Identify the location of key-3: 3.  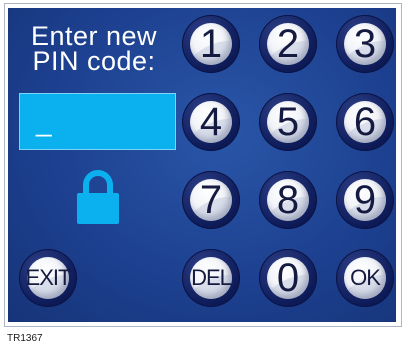
(365, 44).